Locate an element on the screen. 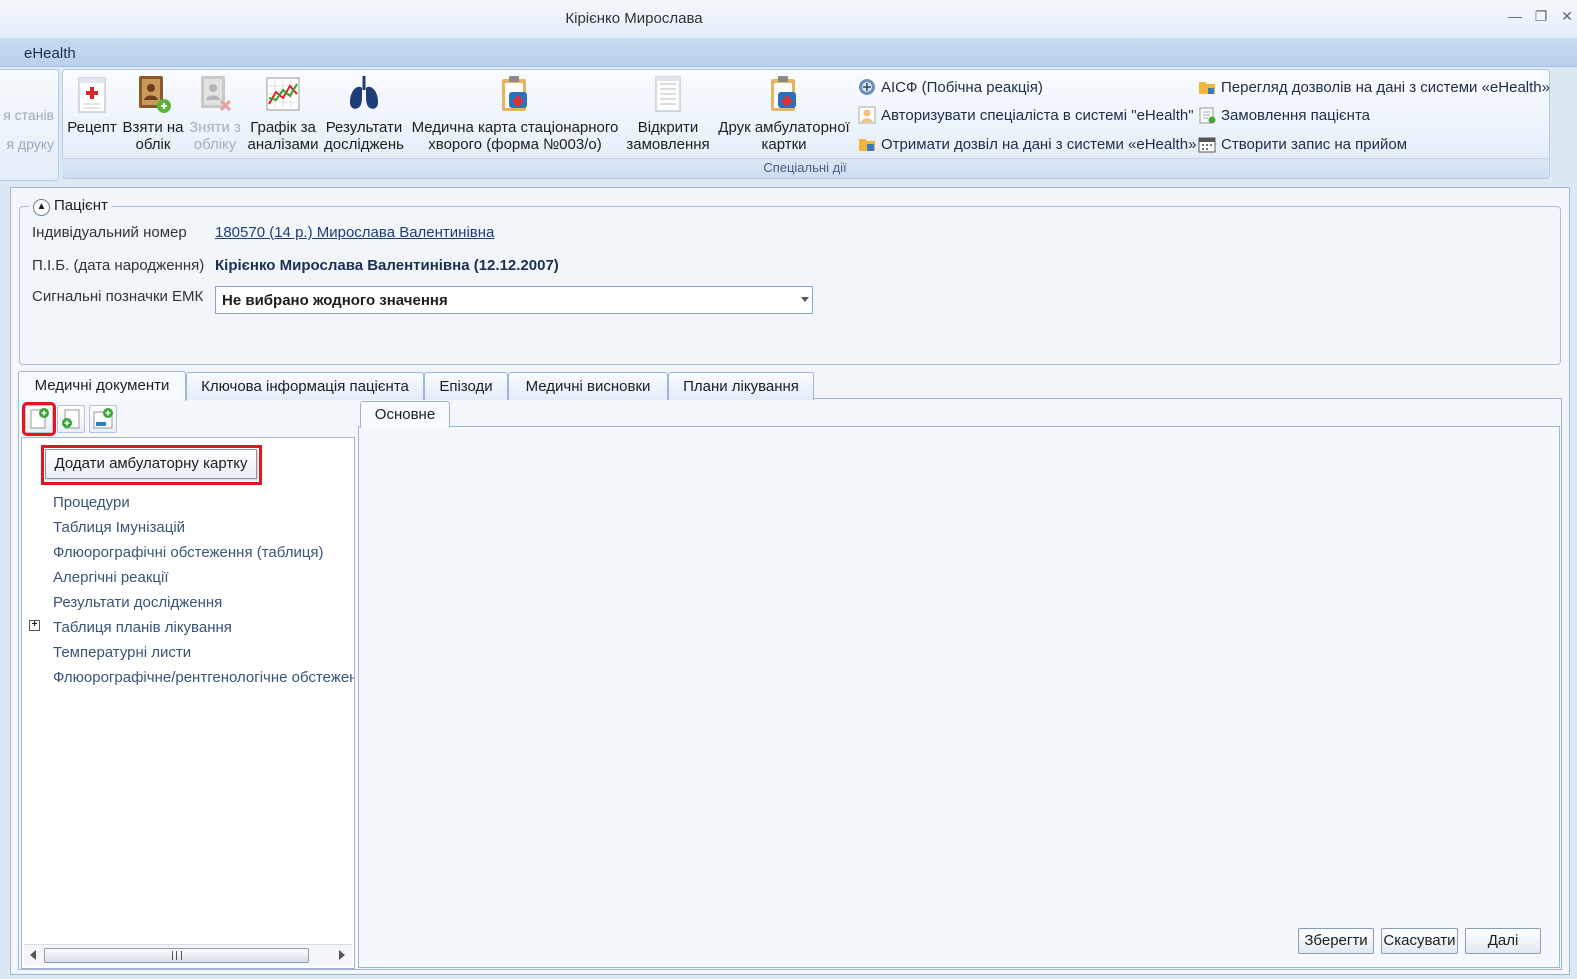  order-icon is located at coordinates (1207, 115).